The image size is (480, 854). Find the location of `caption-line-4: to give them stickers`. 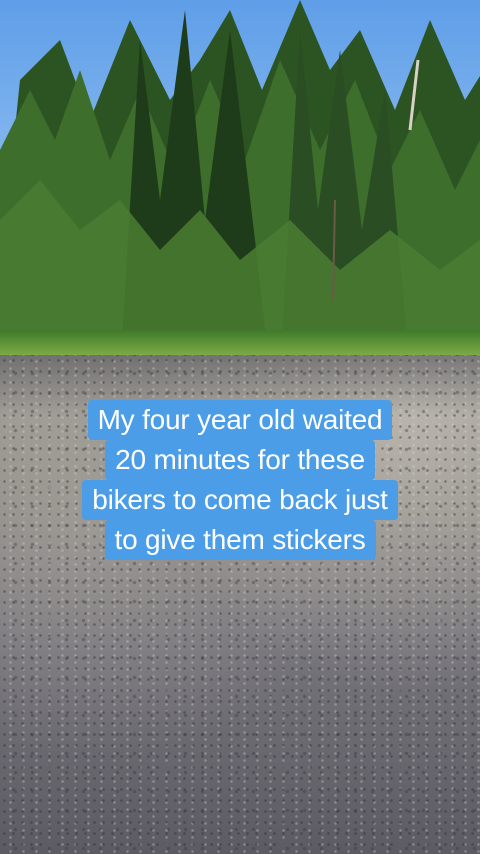

caption-line-4: to give them stickers is located at coordinates (240, 540).